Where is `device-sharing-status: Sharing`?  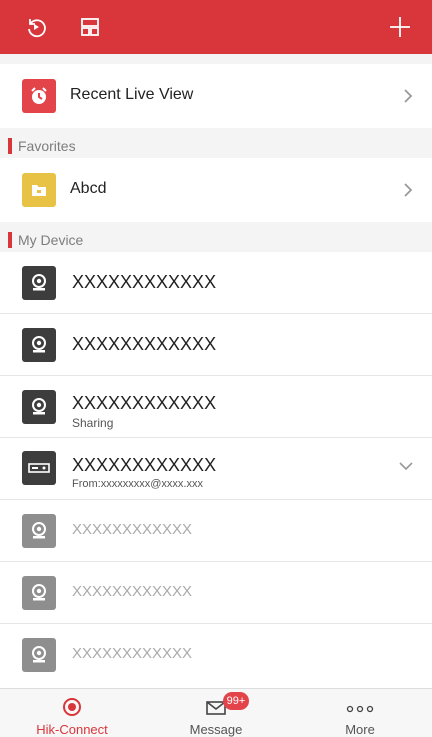 device-sharing-status: Sharing is located at coordinates (93, 423).